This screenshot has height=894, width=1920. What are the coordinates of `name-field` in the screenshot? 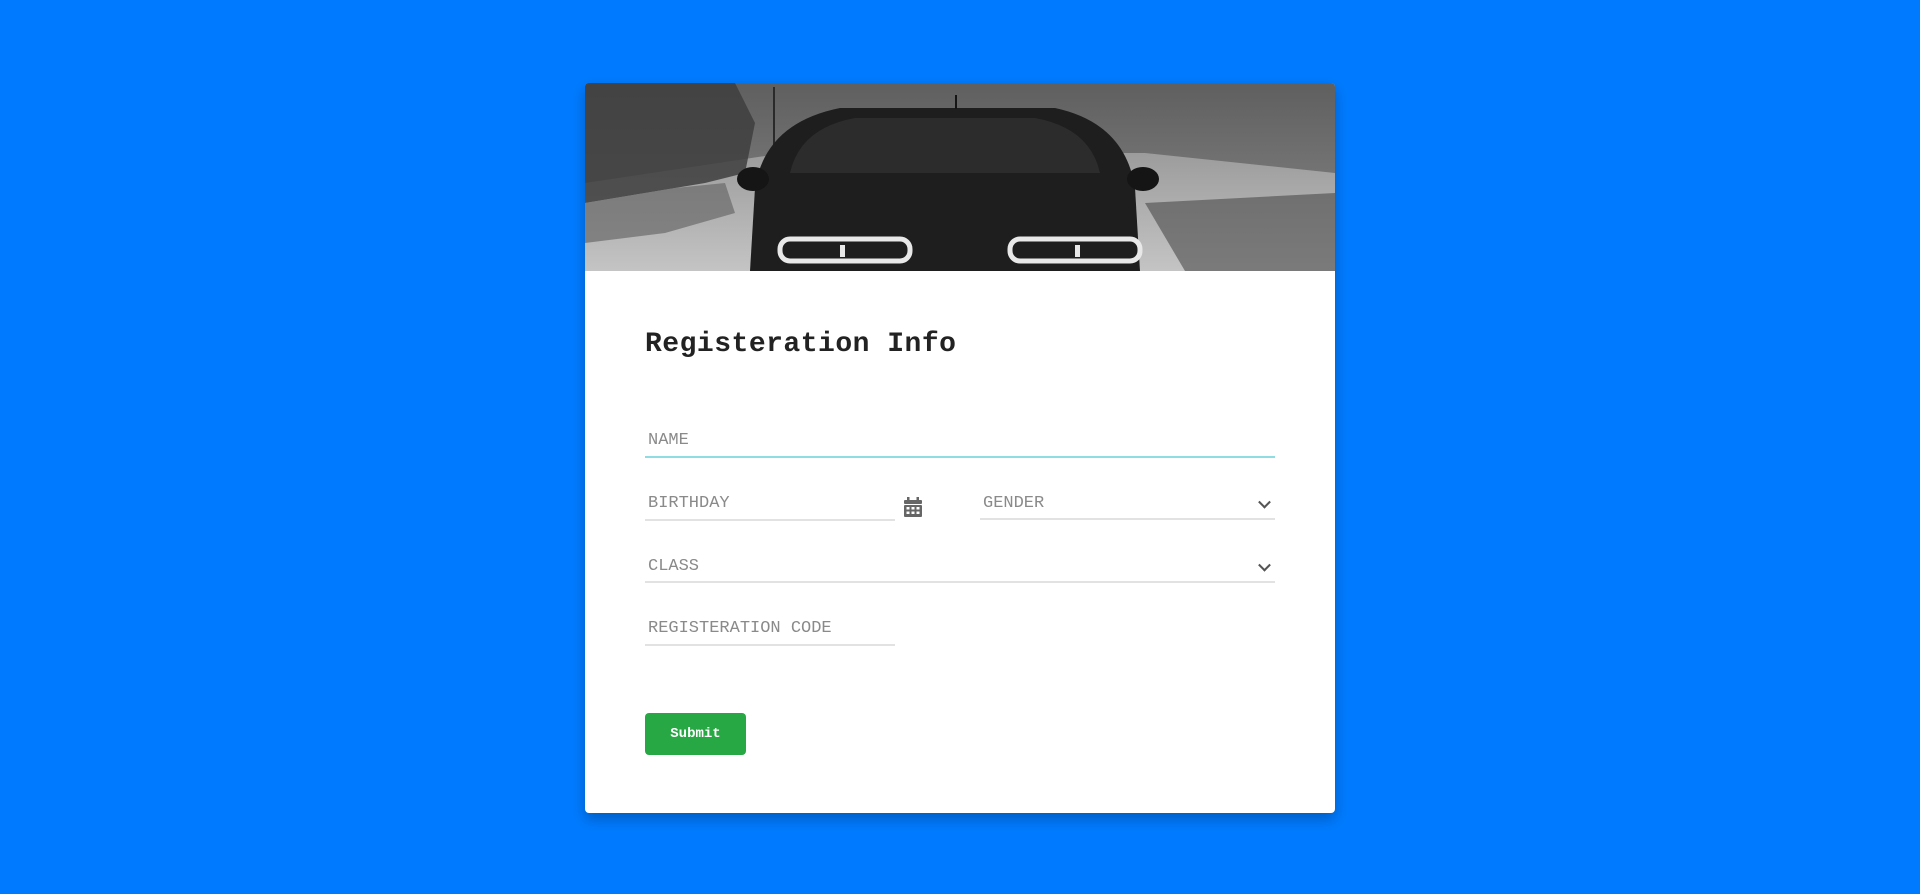 It's located at (960, 441).